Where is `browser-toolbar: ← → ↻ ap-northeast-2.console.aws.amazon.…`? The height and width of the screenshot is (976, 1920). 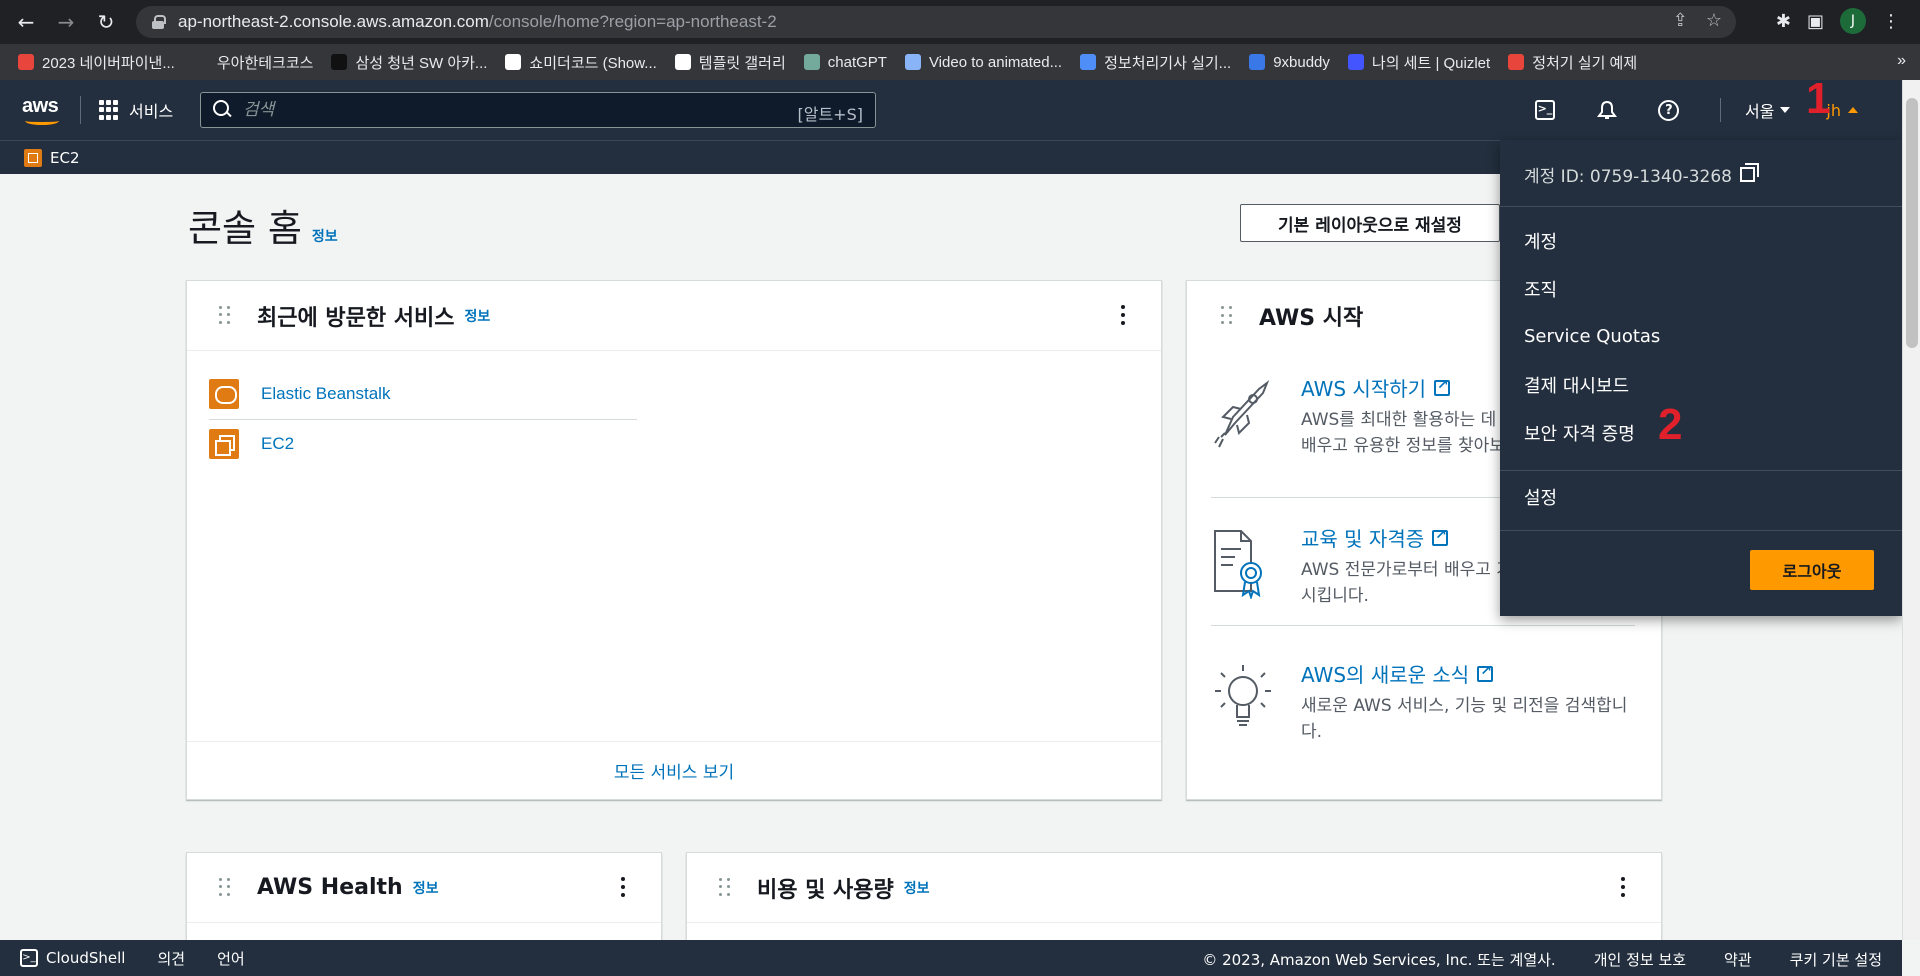 browser-toolbar: ← → ↻ ap-northeast-2.console.aws.amazon.… is located at coordinates (960, 22).